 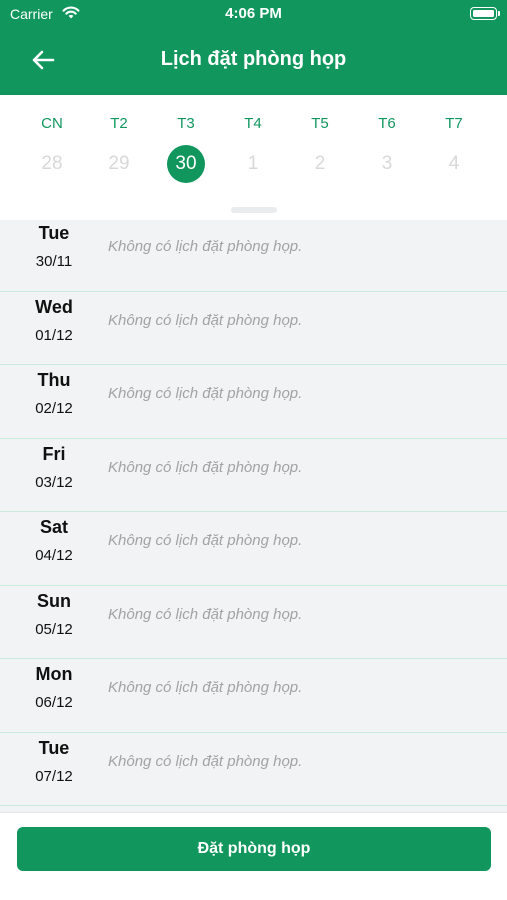 What do you see at coordinates (54, 482) in the screenshot?
I see `agenda-row-date: 03/12` at bounding box center [54, 482].